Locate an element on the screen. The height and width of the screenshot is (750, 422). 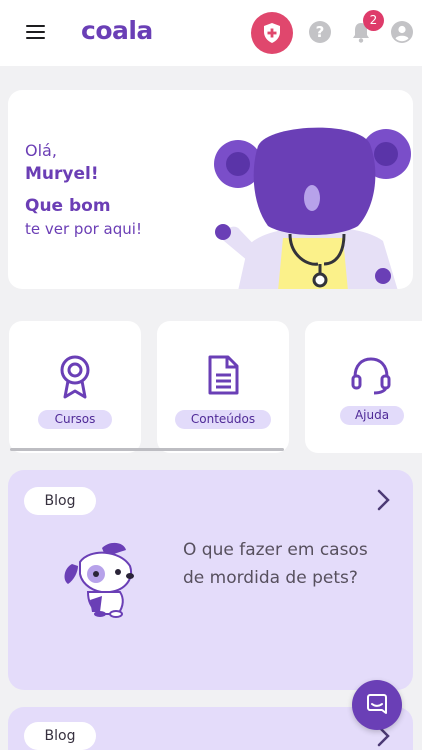
app-logo: coala is located at coordinates (117, 30).